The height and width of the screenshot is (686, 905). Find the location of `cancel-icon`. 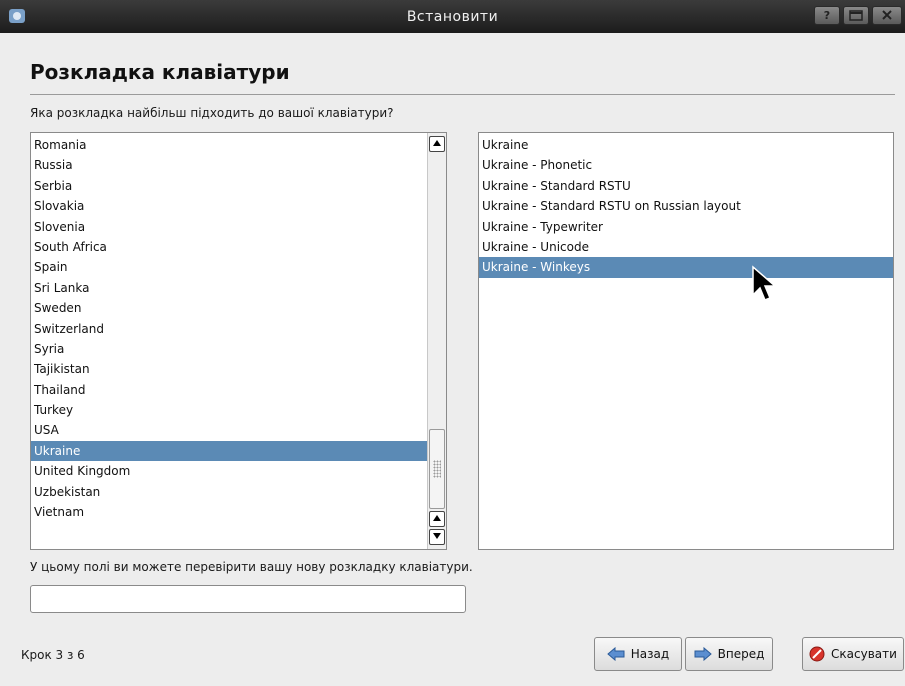

cancel-icon is located at coordinates (817, 654).